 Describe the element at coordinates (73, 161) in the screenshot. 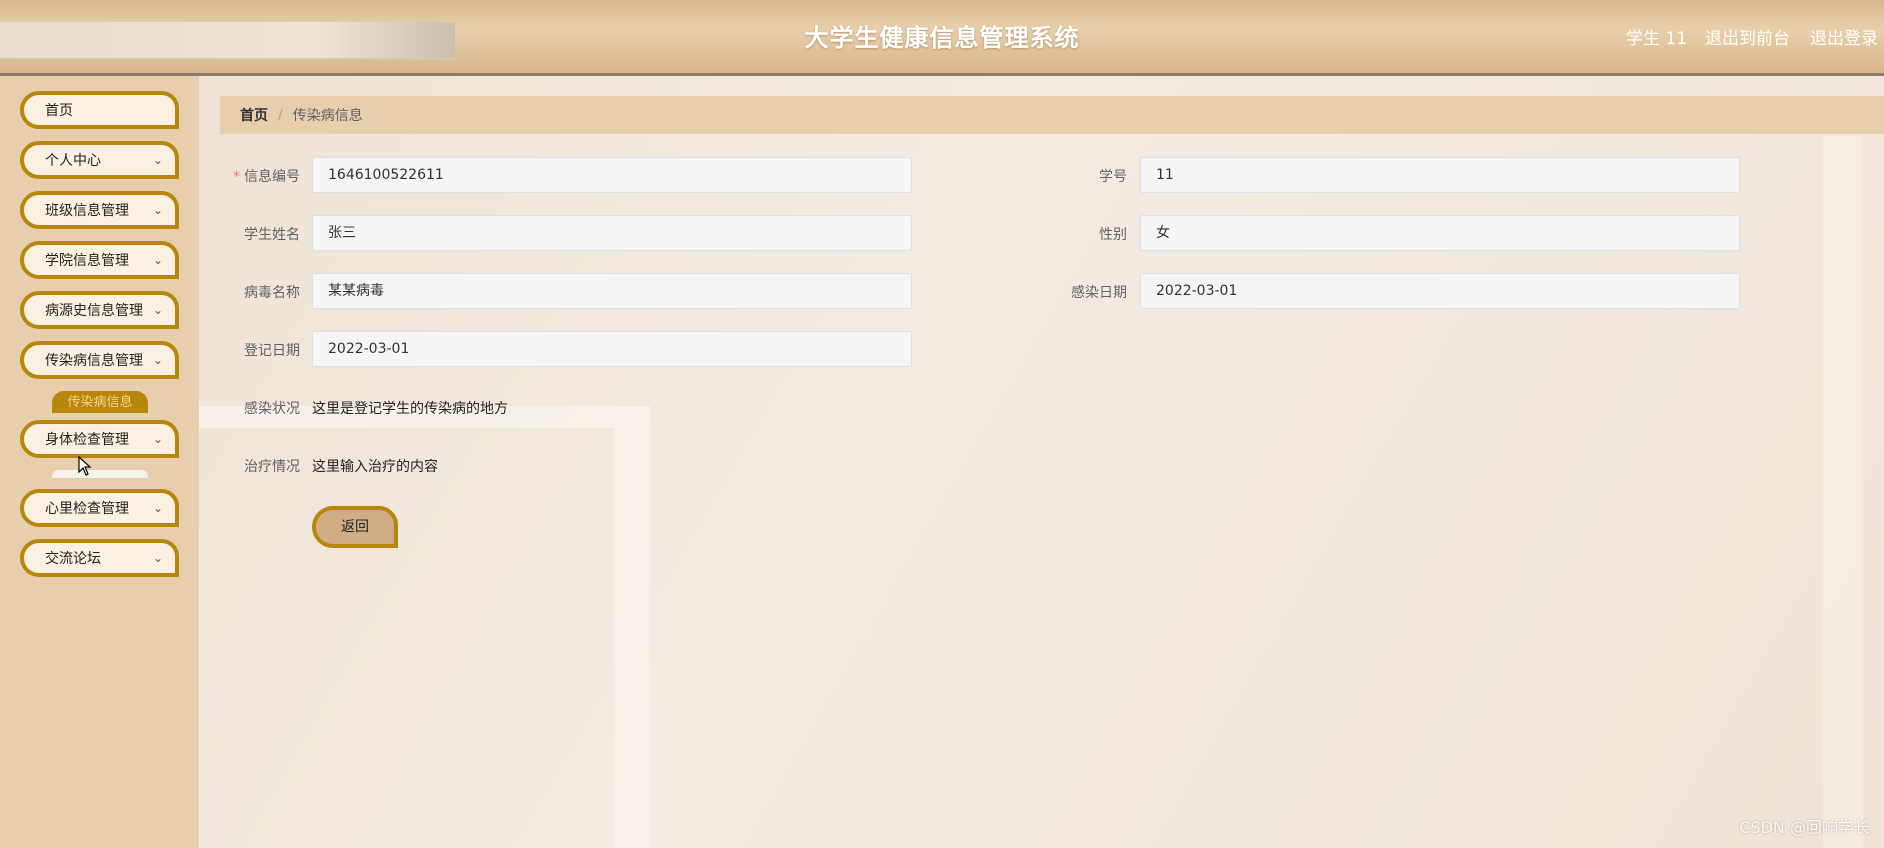

I see `sidebar-item-label: 个人中心` at that location.